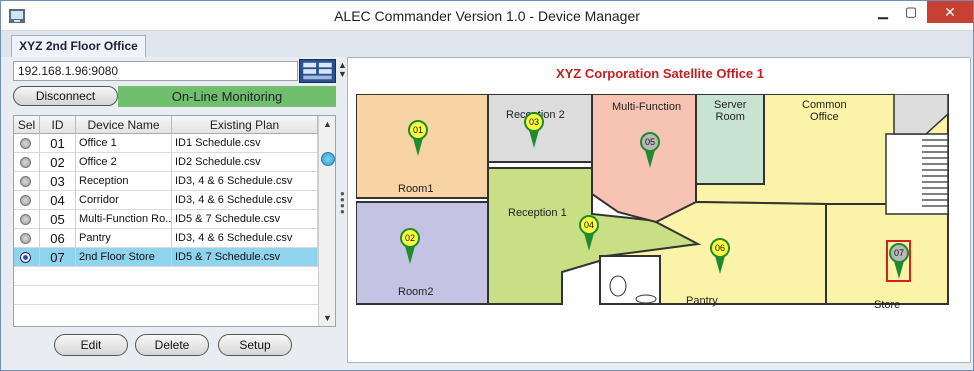 The width and height of the screenshot is (974, 371). What do you see at coordinates (650, 142) in the screenshot?
I see `pin-label: 05` at bounding box center [650, 142].